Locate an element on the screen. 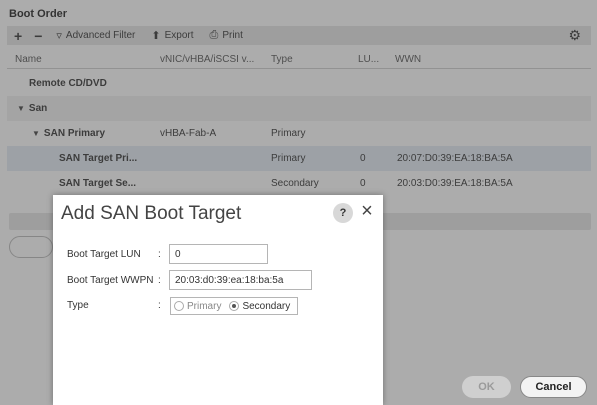  type-radio-group: Primary Secondary is located at coordinates (234, 306).